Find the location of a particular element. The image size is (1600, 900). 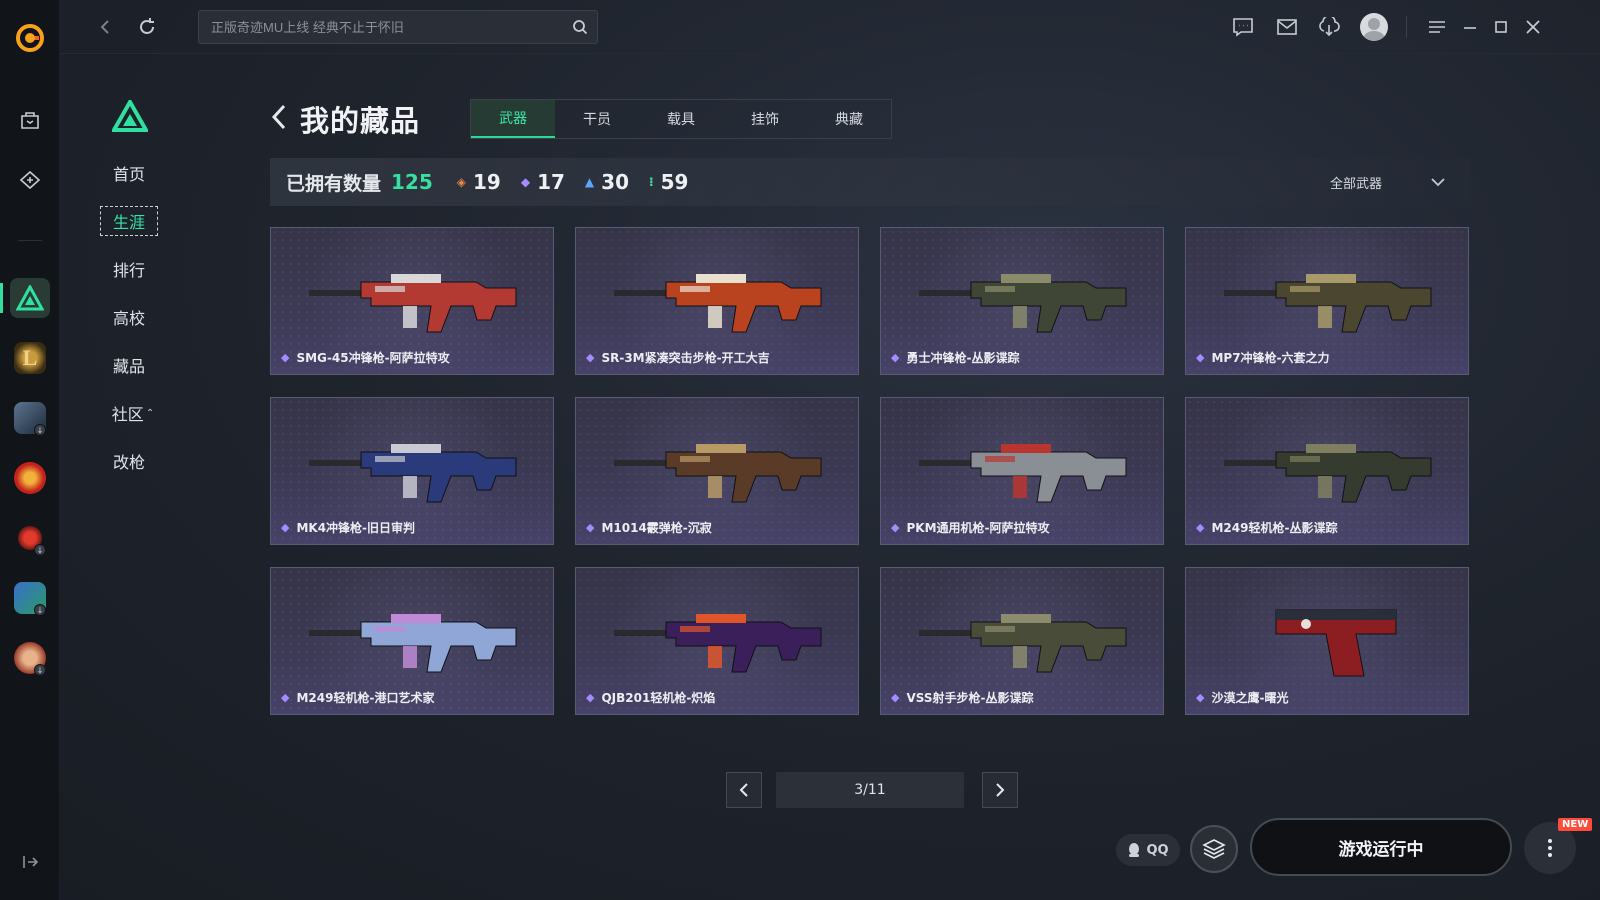

collection-card: ◆ PKM通用机枪-阿萨拉特攻 is located at coordinates (1022, 471).